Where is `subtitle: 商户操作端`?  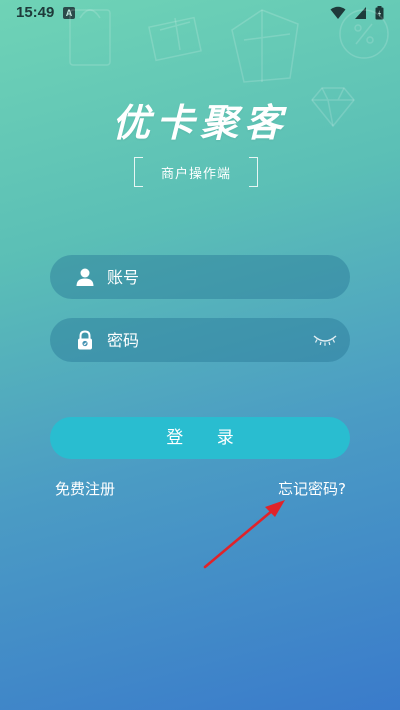
subtitle: 商户操作端 is located at coordinates (195, 174).